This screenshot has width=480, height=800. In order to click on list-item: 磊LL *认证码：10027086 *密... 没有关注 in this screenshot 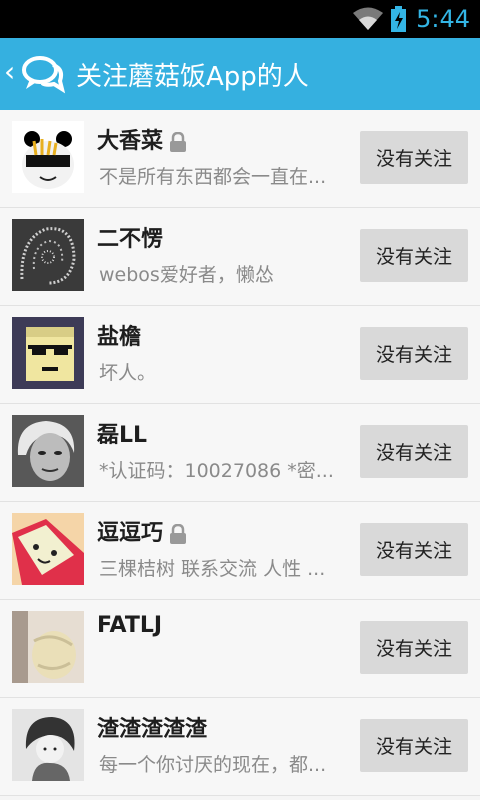, I will do `click(240, 453)`.